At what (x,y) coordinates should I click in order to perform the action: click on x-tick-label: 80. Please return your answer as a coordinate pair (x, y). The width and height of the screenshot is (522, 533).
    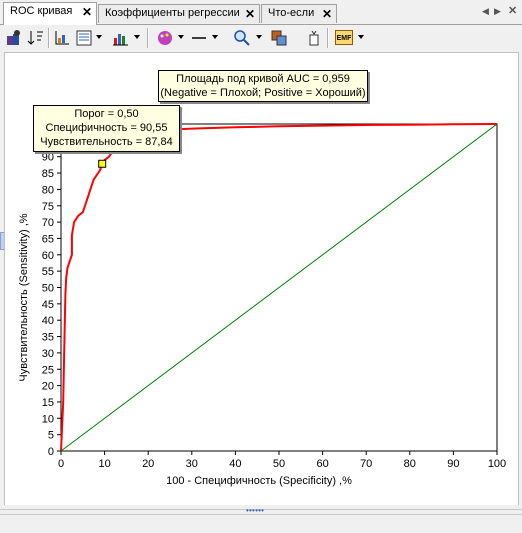
    Looking at the image, I should click on (410, 464).